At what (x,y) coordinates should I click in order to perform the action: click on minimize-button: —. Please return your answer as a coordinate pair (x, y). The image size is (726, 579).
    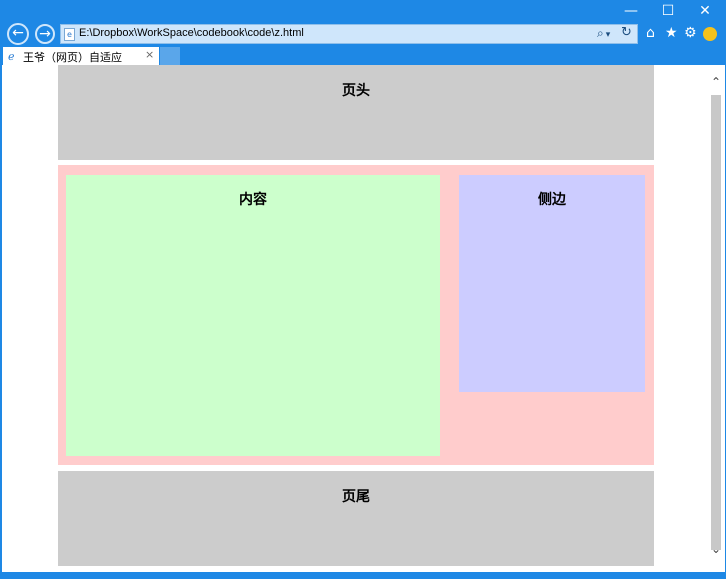
    Looking at the image, I should click on (631, 11).